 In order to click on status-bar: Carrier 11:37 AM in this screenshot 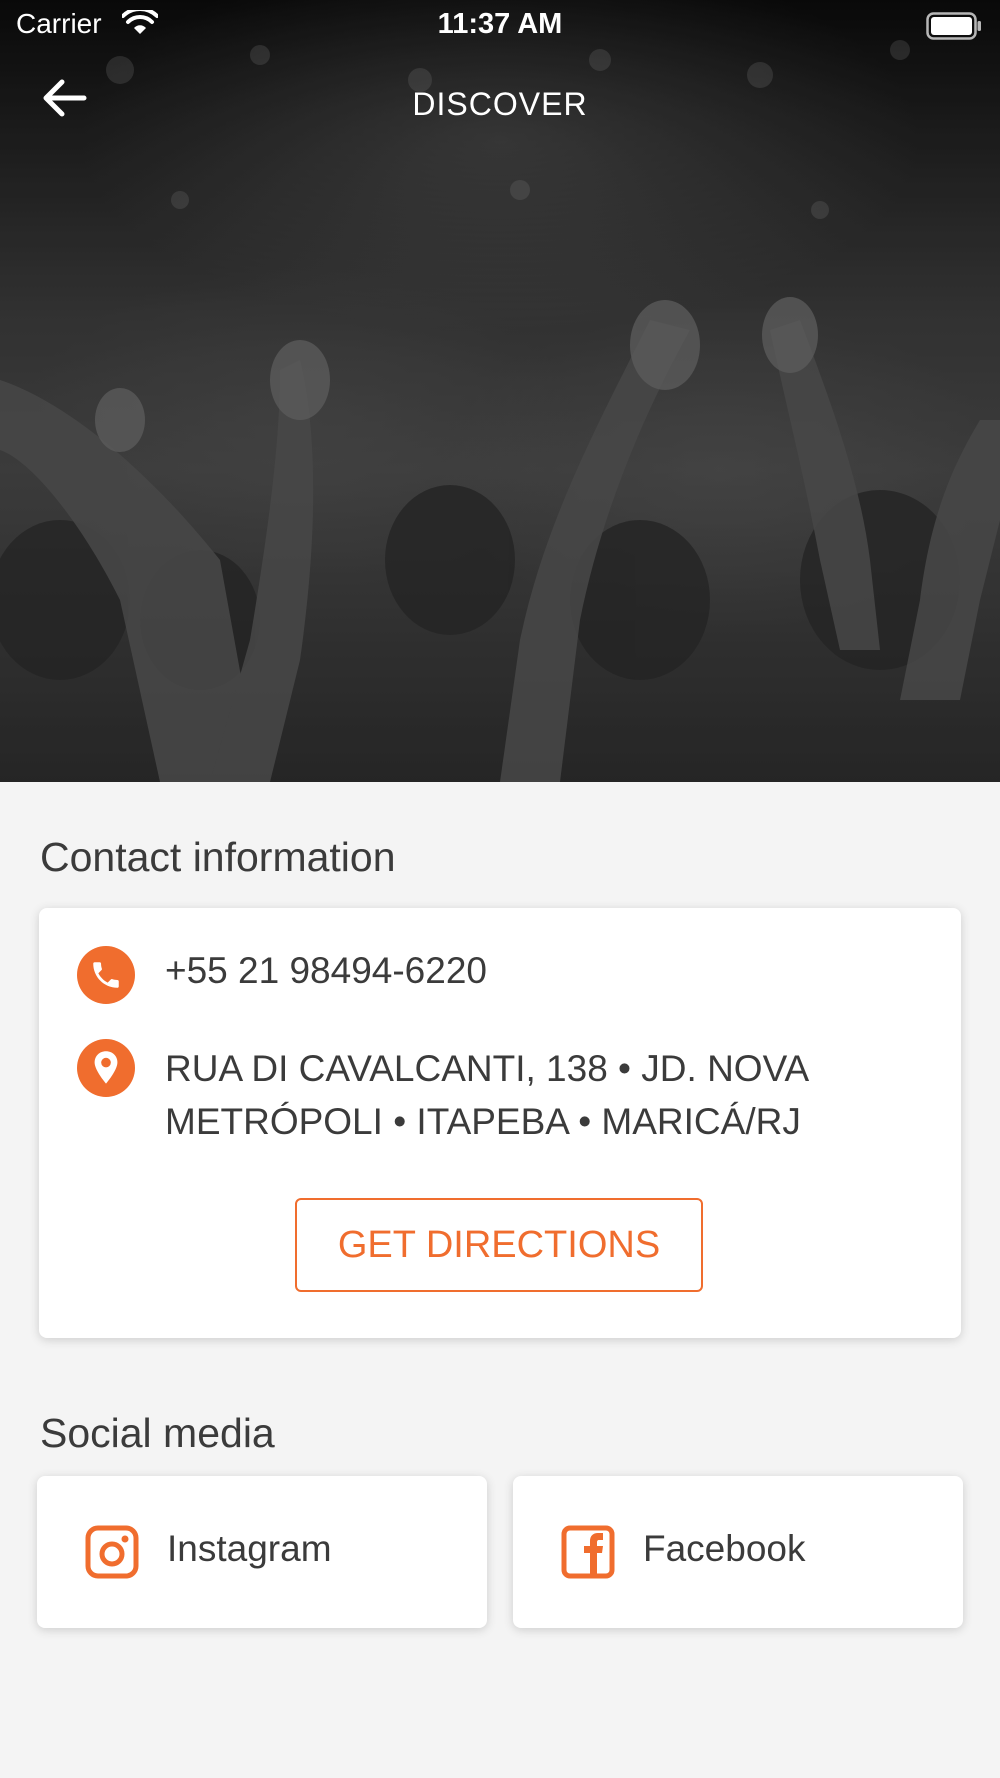, I will do `click(500, 26)`.